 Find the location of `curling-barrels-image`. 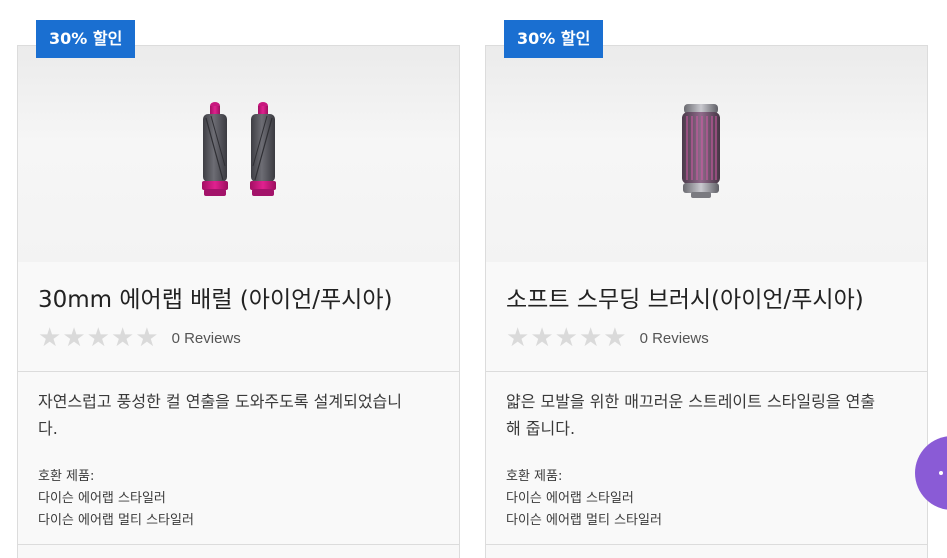

curling-barrels-image is located at coordinates (239, 149).